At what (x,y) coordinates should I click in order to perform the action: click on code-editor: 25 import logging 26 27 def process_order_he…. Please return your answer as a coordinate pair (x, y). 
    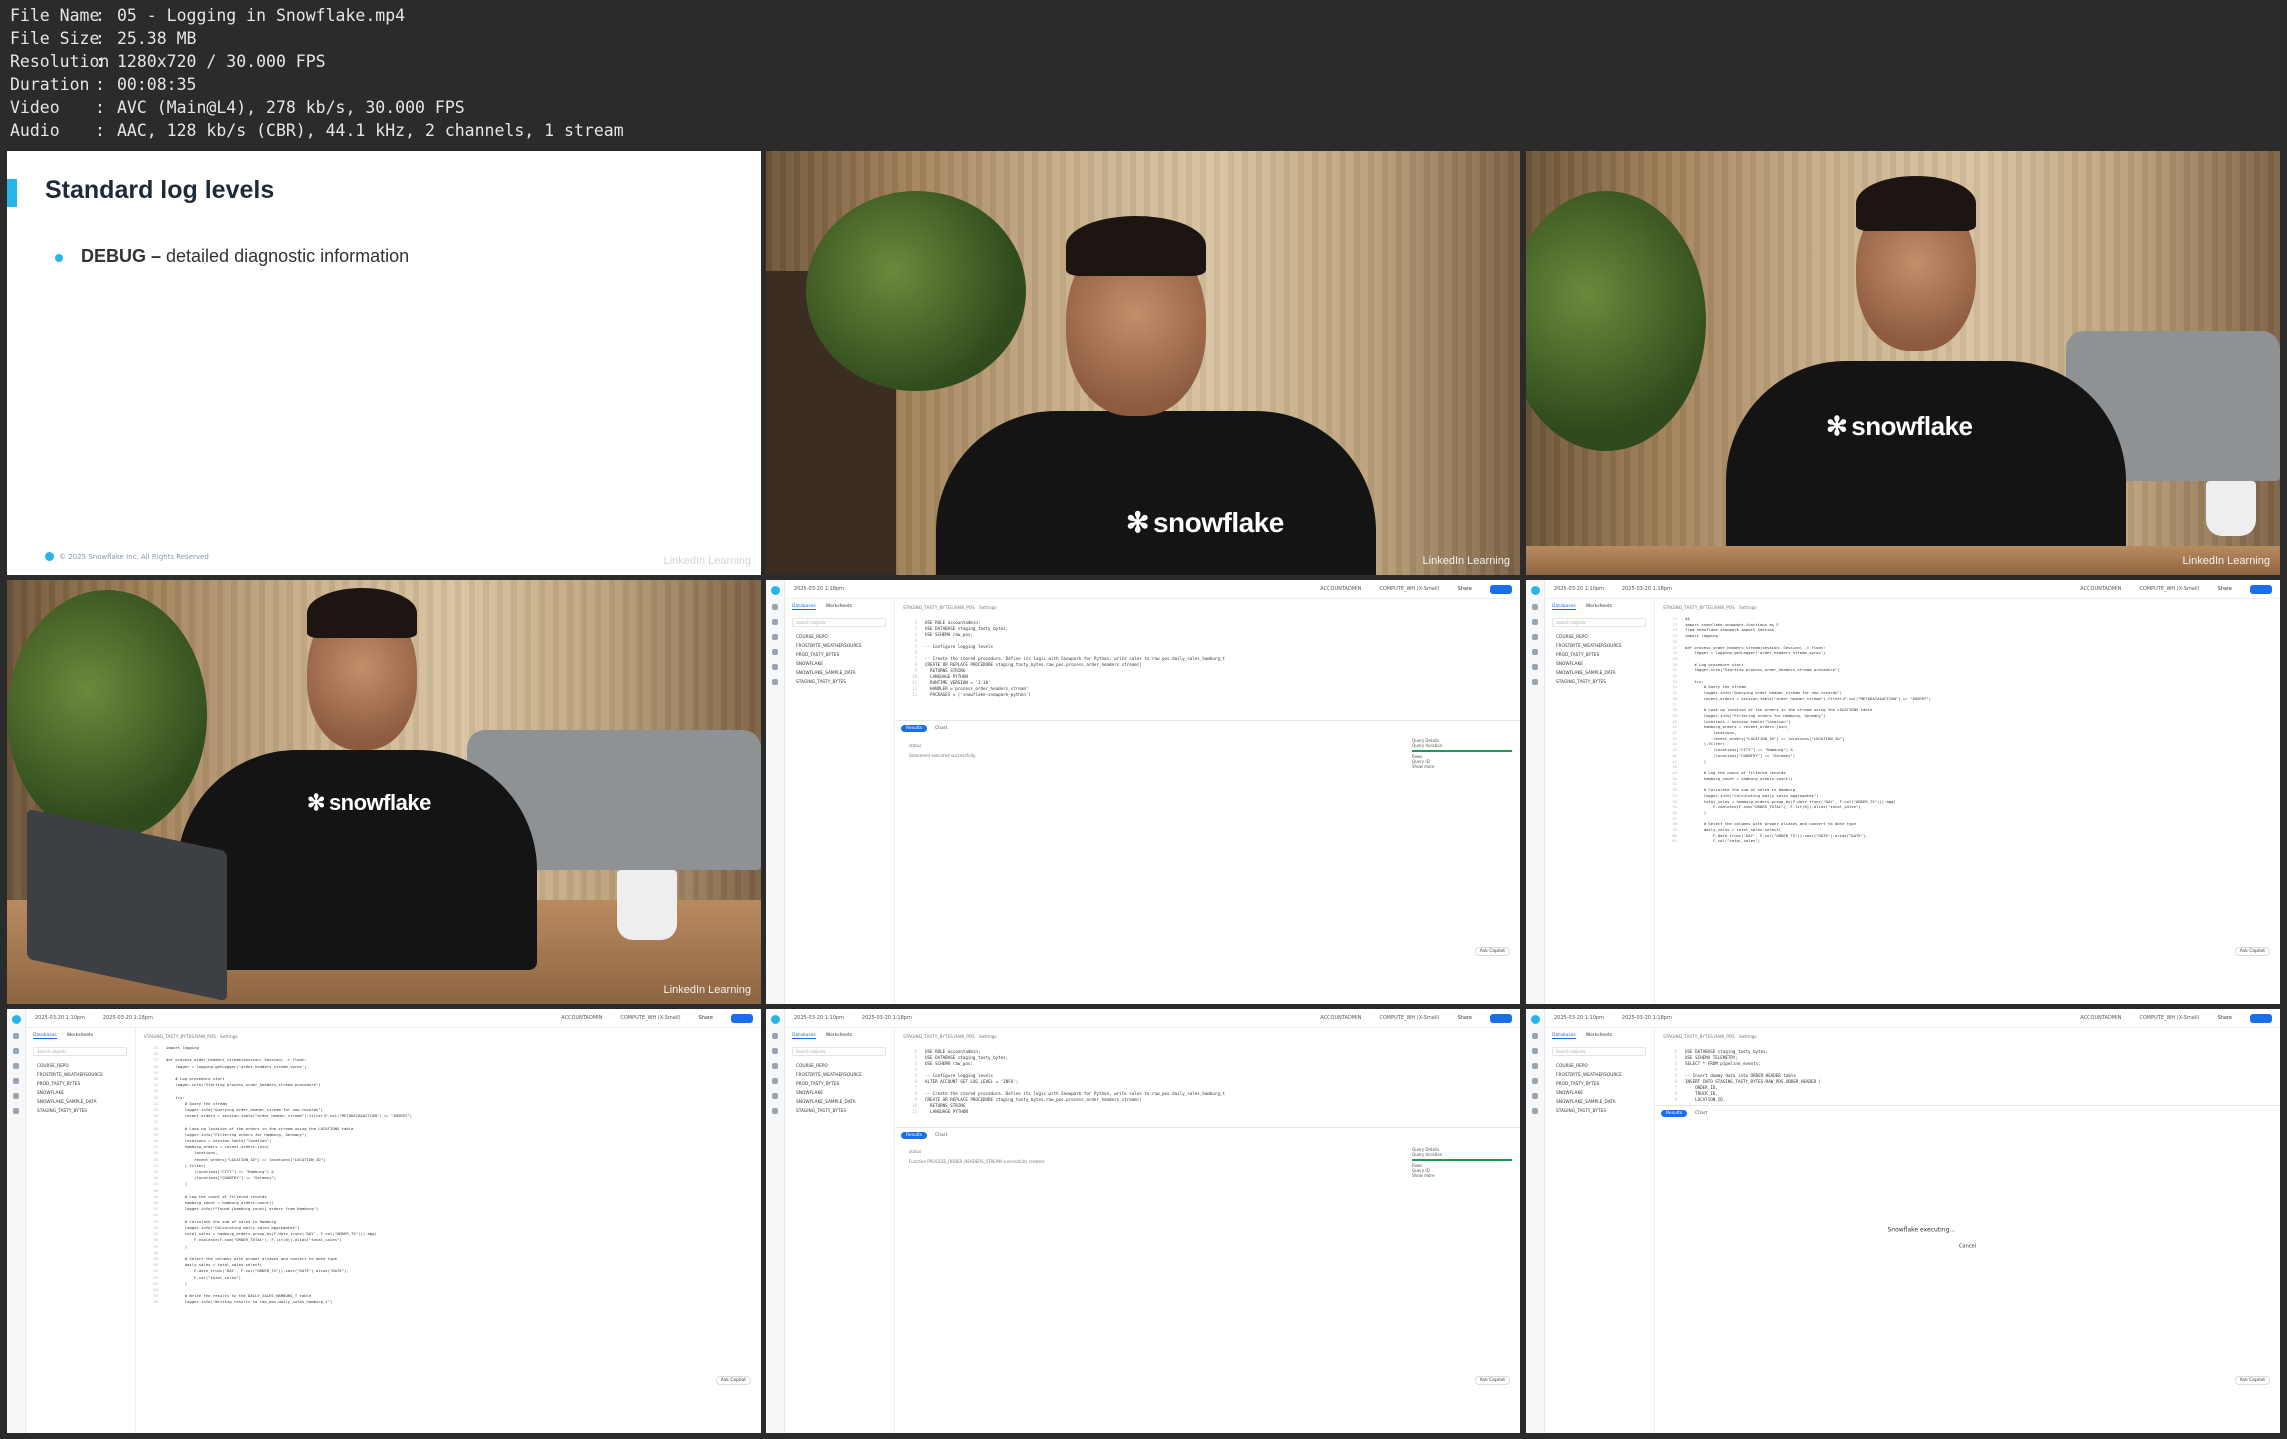
    Looking at the image, I should click on (442, 1175).